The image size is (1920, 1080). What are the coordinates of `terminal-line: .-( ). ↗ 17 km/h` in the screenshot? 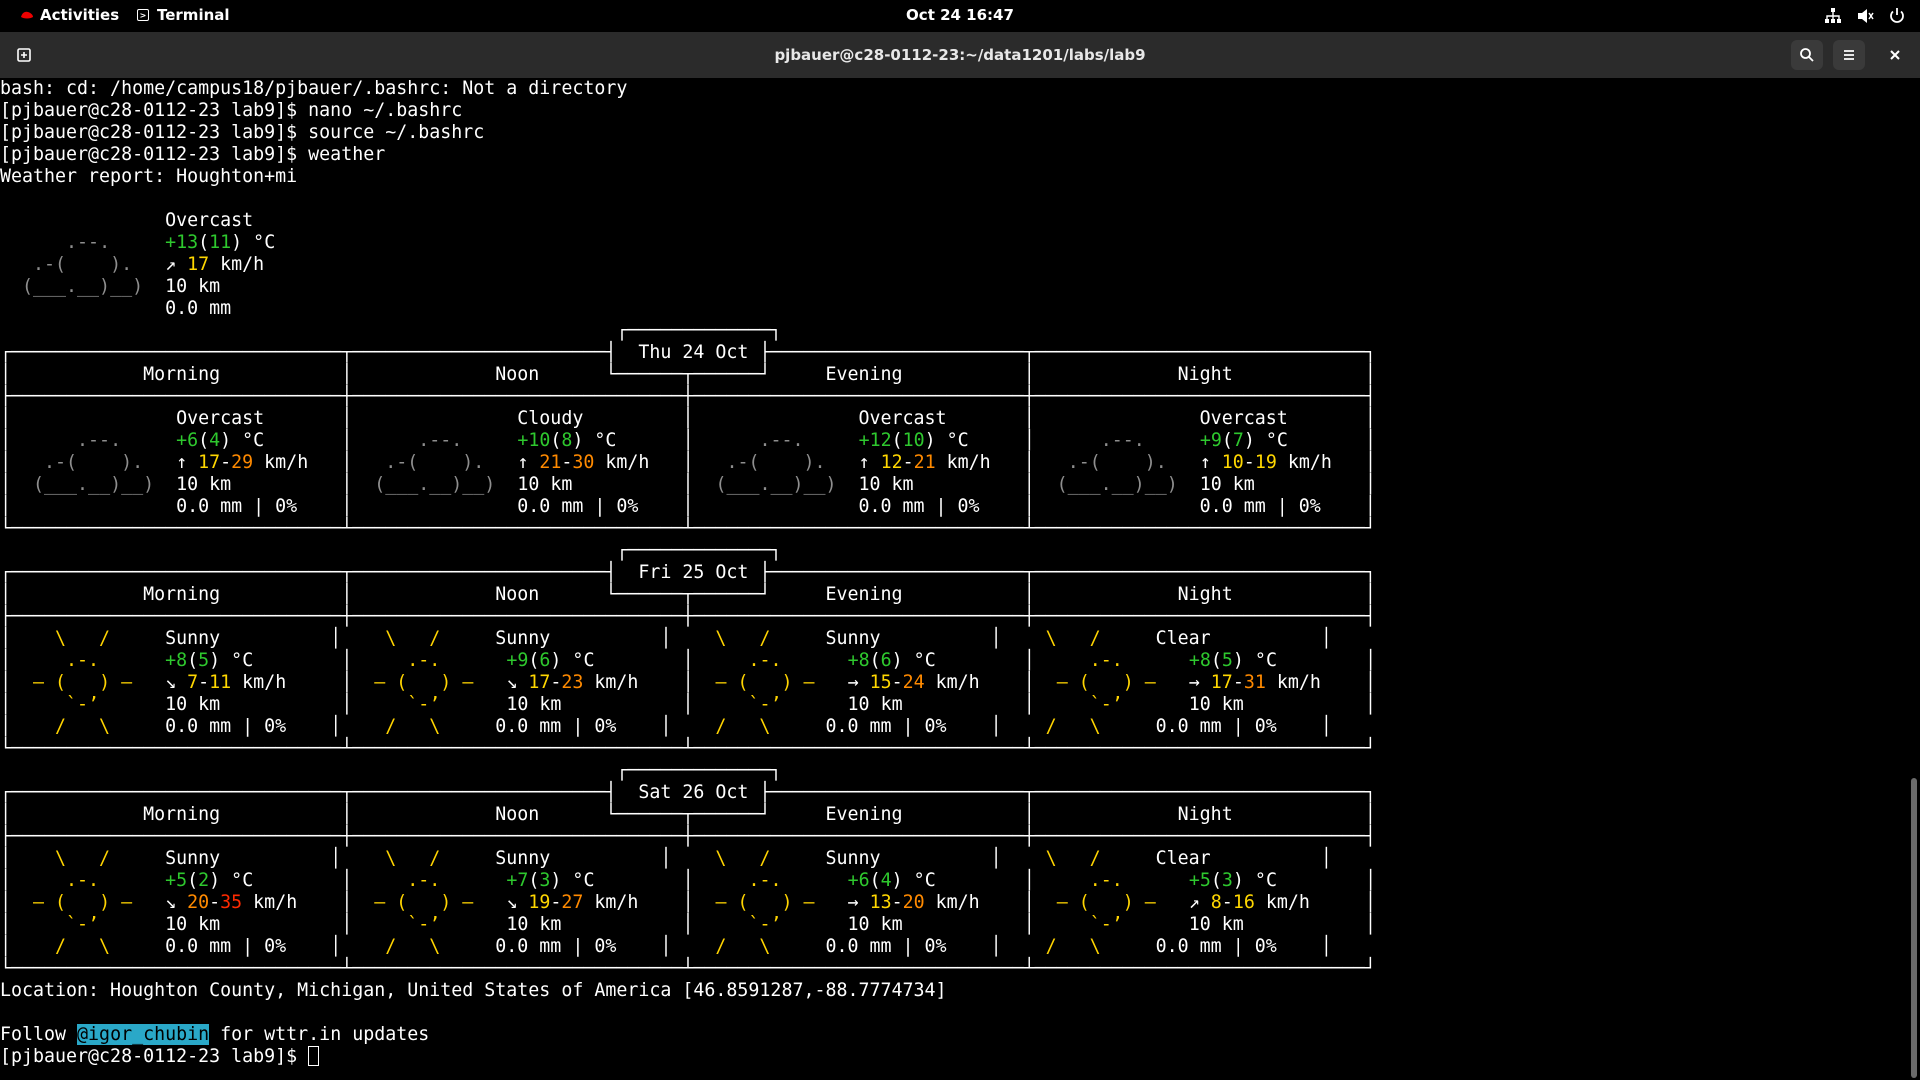 It's located at (149, 264).